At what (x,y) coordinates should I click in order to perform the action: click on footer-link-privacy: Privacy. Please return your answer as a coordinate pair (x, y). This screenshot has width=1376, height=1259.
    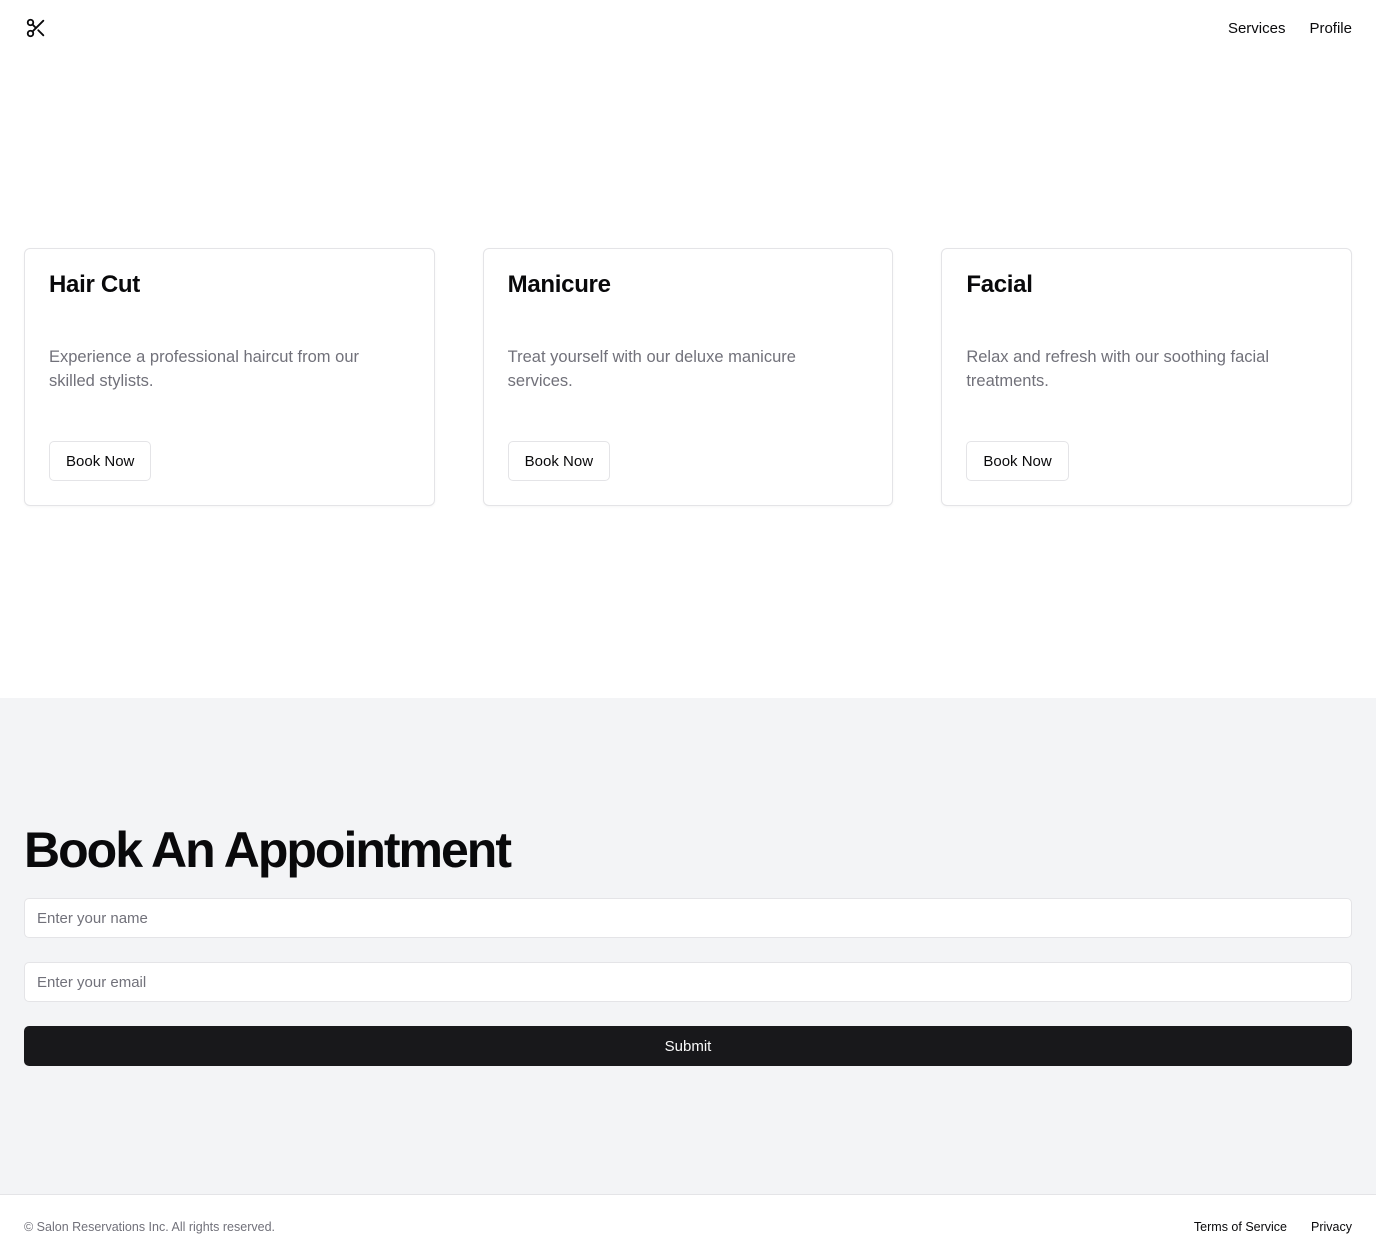
    Looking at the image, I should click on (1331, 1227).